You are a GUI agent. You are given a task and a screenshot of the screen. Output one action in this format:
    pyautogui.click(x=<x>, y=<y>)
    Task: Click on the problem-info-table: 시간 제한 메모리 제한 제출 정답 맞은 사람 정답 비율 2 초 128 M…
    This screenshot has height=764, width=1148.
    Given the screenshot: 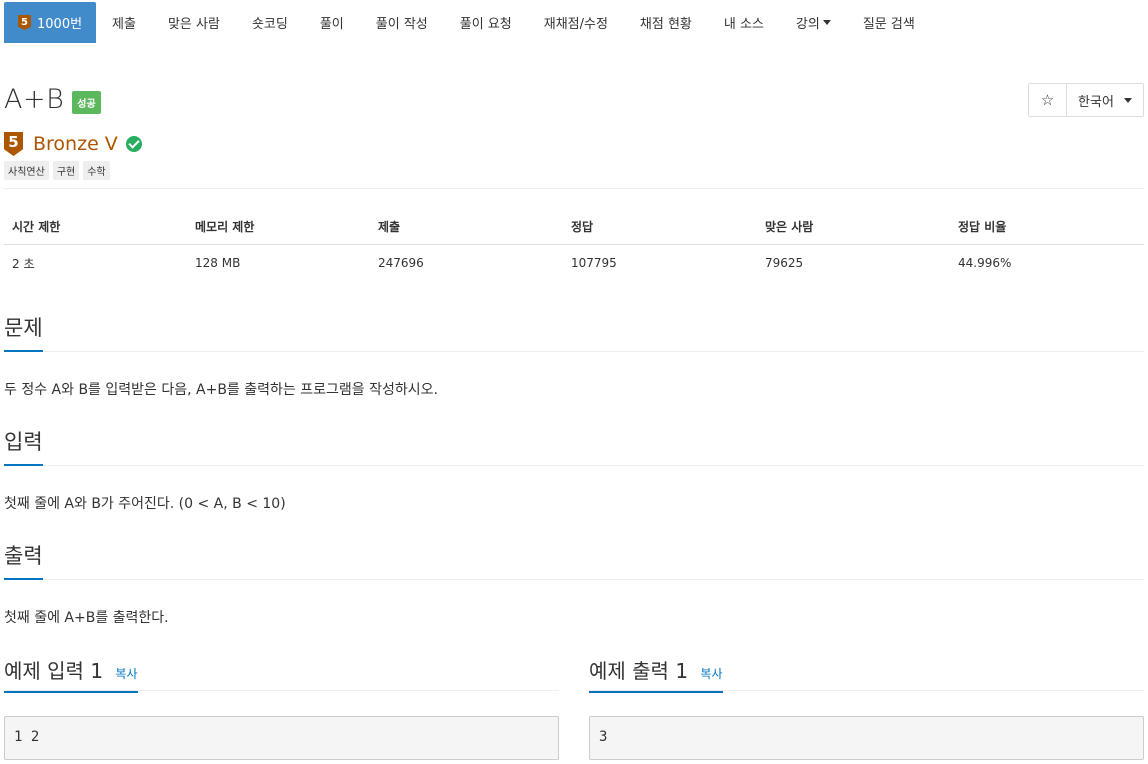 What is the action you would take?
    pyautogui.click(x=574, y=245)
    